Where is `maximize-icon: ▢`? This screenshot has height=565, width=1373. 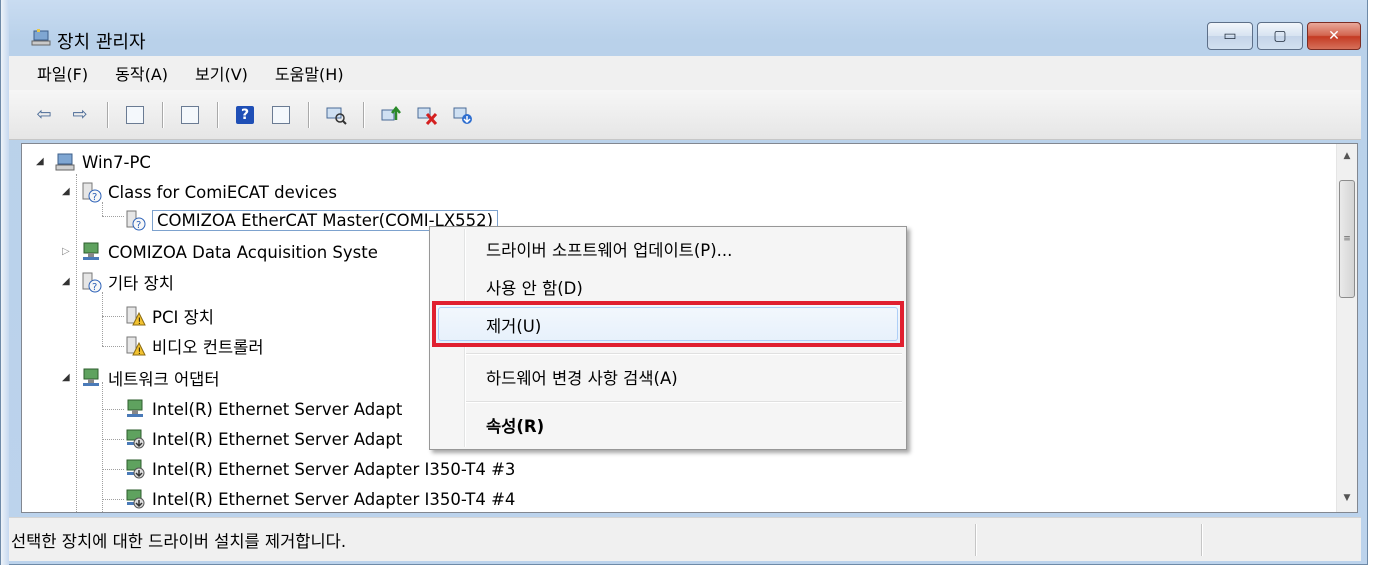
maximize-icon: ▢ is located at coordinates (1280, 36).